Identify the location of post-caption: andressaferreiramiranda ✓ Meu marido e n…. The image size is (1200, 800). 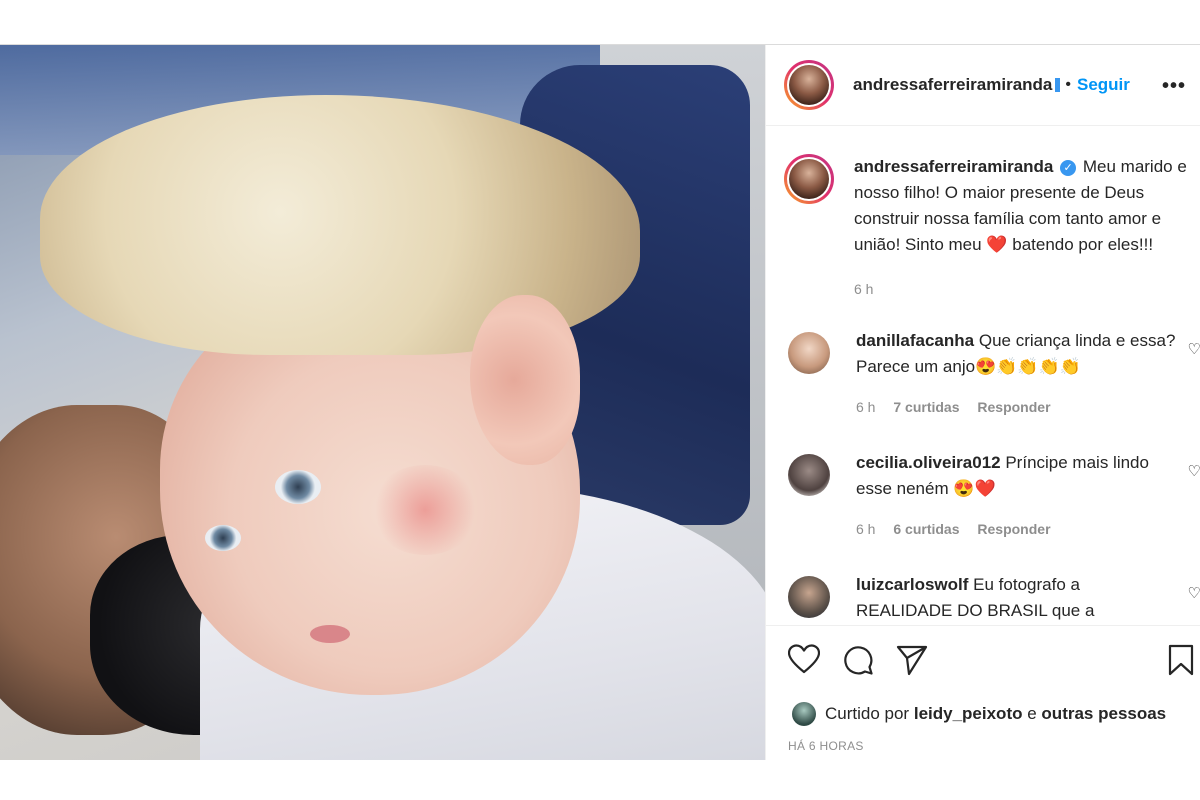
(983, 214).